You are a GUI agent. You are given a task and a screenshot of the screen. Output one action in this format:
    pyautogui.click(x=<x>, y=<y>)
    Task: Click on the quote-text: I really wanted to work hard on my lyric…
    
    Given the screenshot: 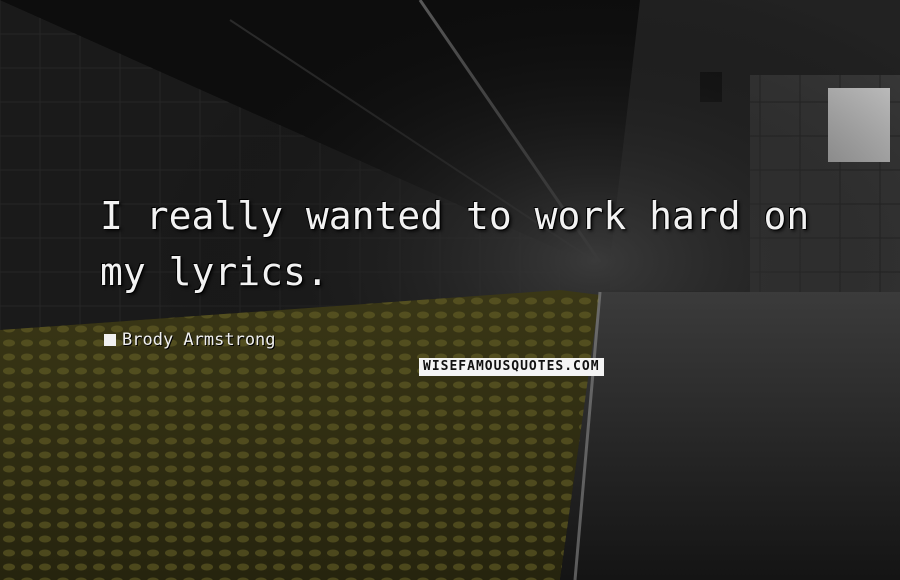 What is the action you would take?
    pyautogui.click(x=455, y=244)
    